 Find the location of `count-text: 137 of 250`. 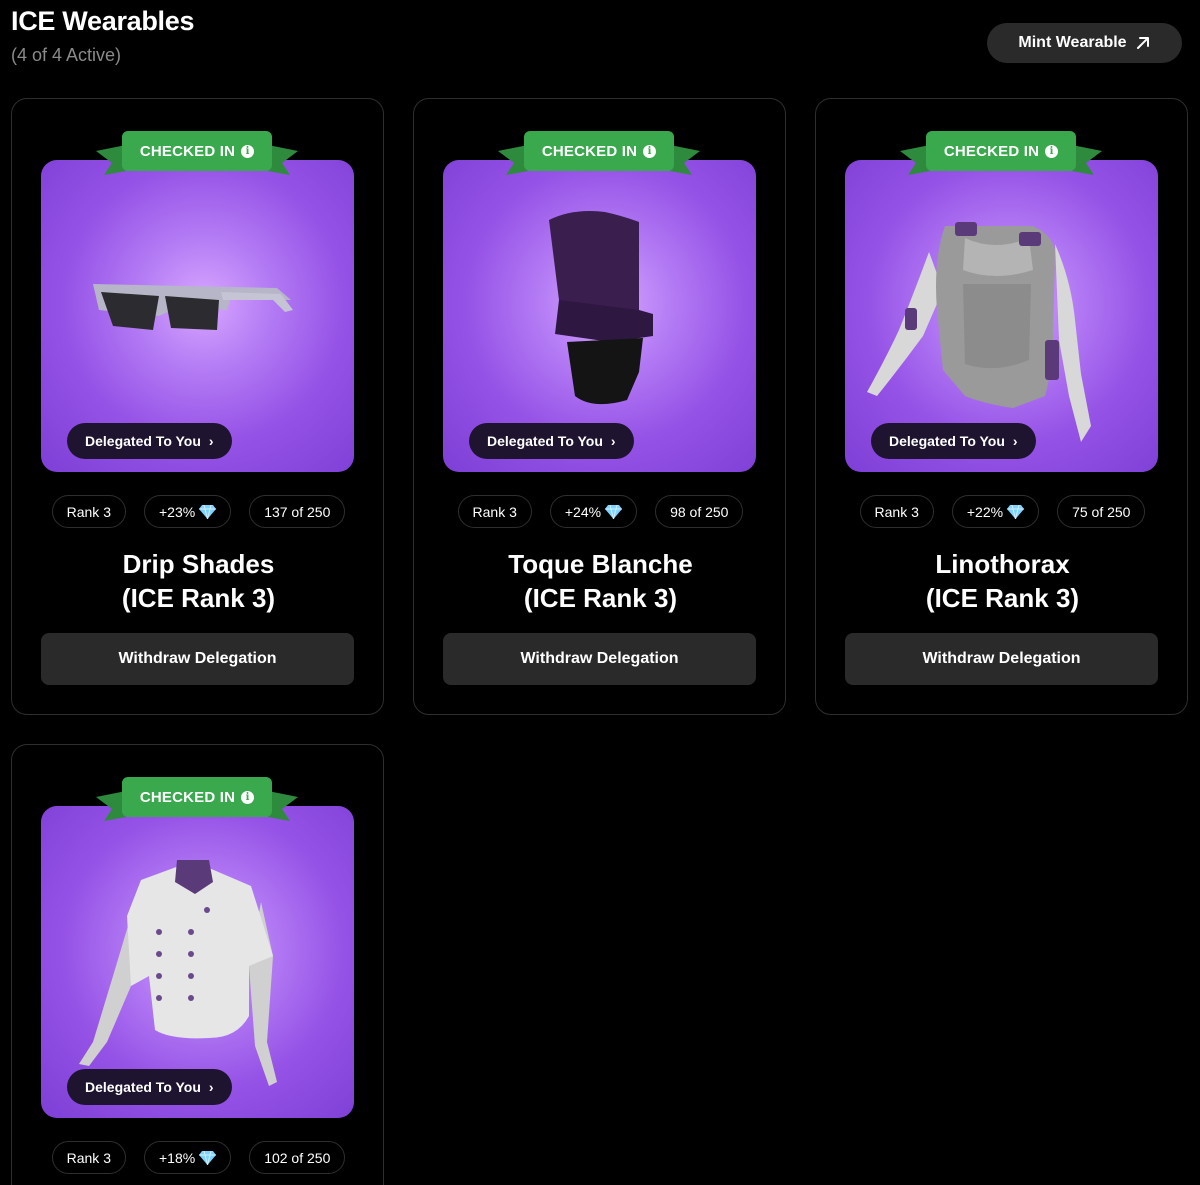

count-text: 137 of 250 is located at coordinates (297, 511).